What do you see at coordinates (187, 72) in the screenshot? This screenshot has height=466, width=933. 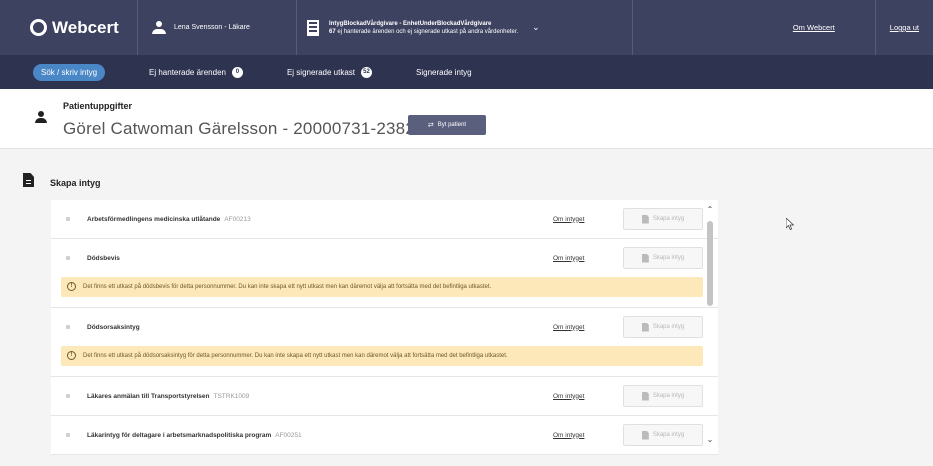 I see `tab-label: Ej hanterade ärenden` at bounding box center [187, 72].